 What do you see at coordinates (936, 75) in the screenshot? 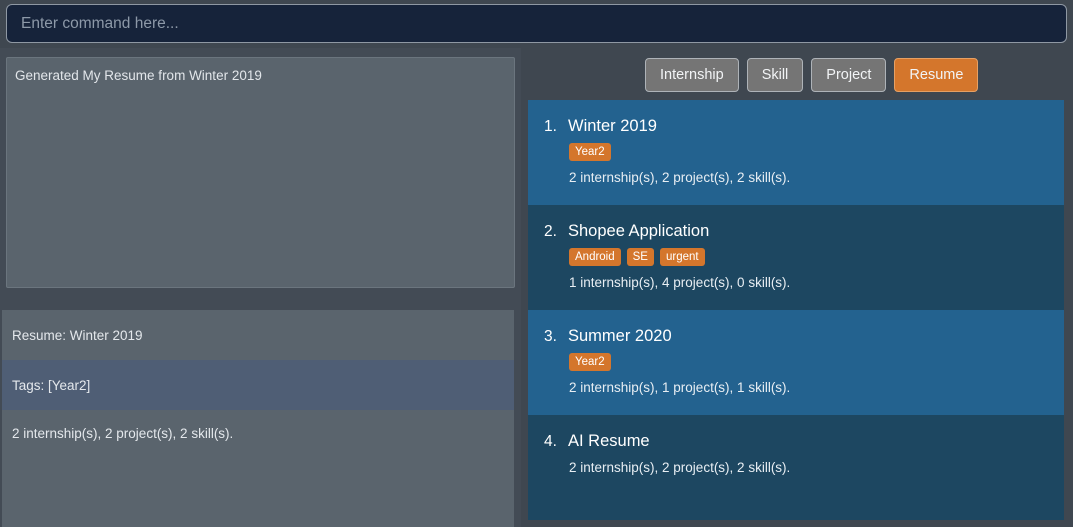
I see `filter-button-resume: Resume` at bounding box center [936, 75].